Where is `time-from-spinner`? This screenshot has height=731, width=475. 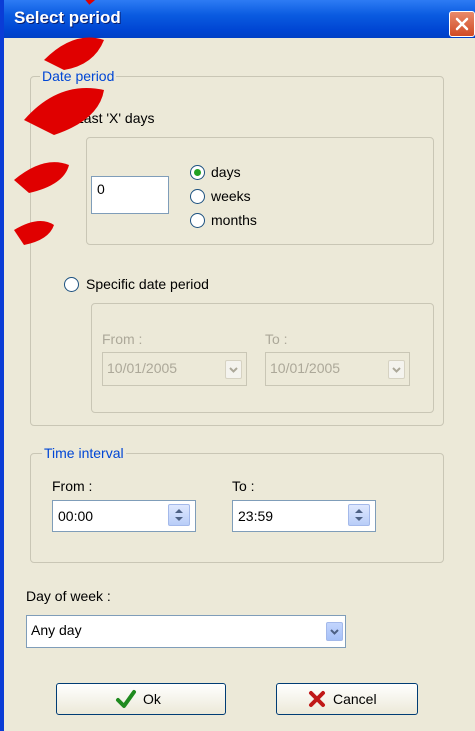
time-from-spinner is located at coordinates (179, 515).